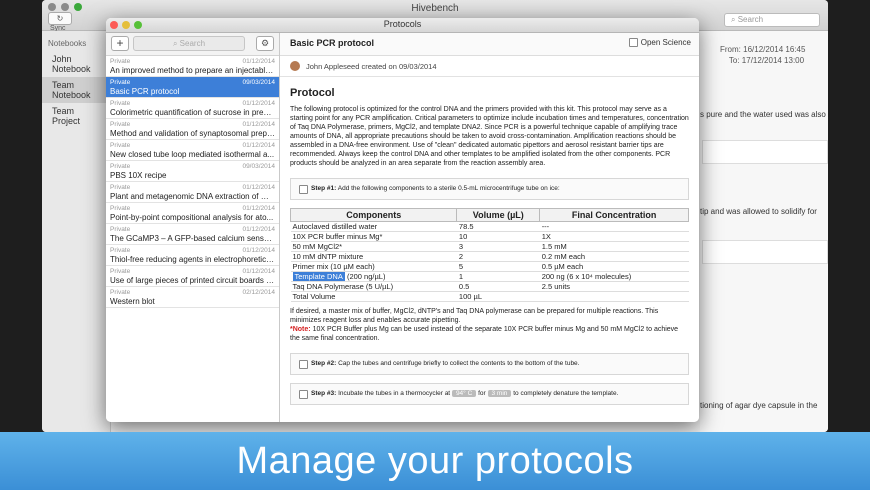 This screenshot has width=870, height=490. Describe the element at coordinates (295, 66) in the screenshot. I see `avatar` at that location.